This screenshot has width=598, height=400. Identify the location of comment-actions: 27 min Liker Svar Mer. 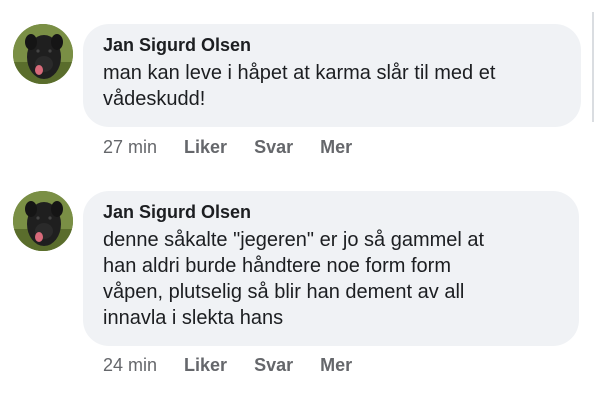
(241, 147).